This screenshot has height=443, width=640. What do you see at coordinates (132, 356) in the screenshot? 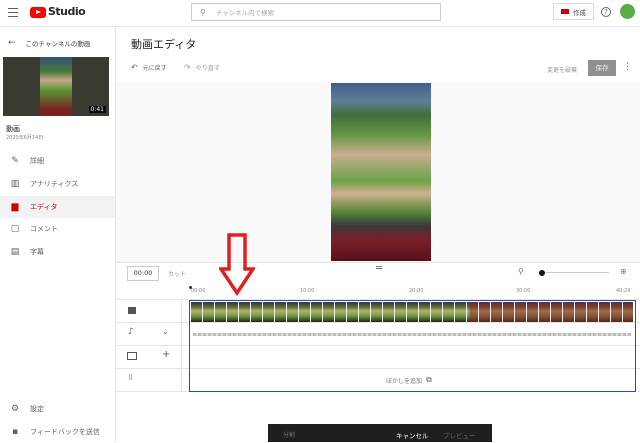
I see `endscreen-icon` at bounding box center [132, 356].